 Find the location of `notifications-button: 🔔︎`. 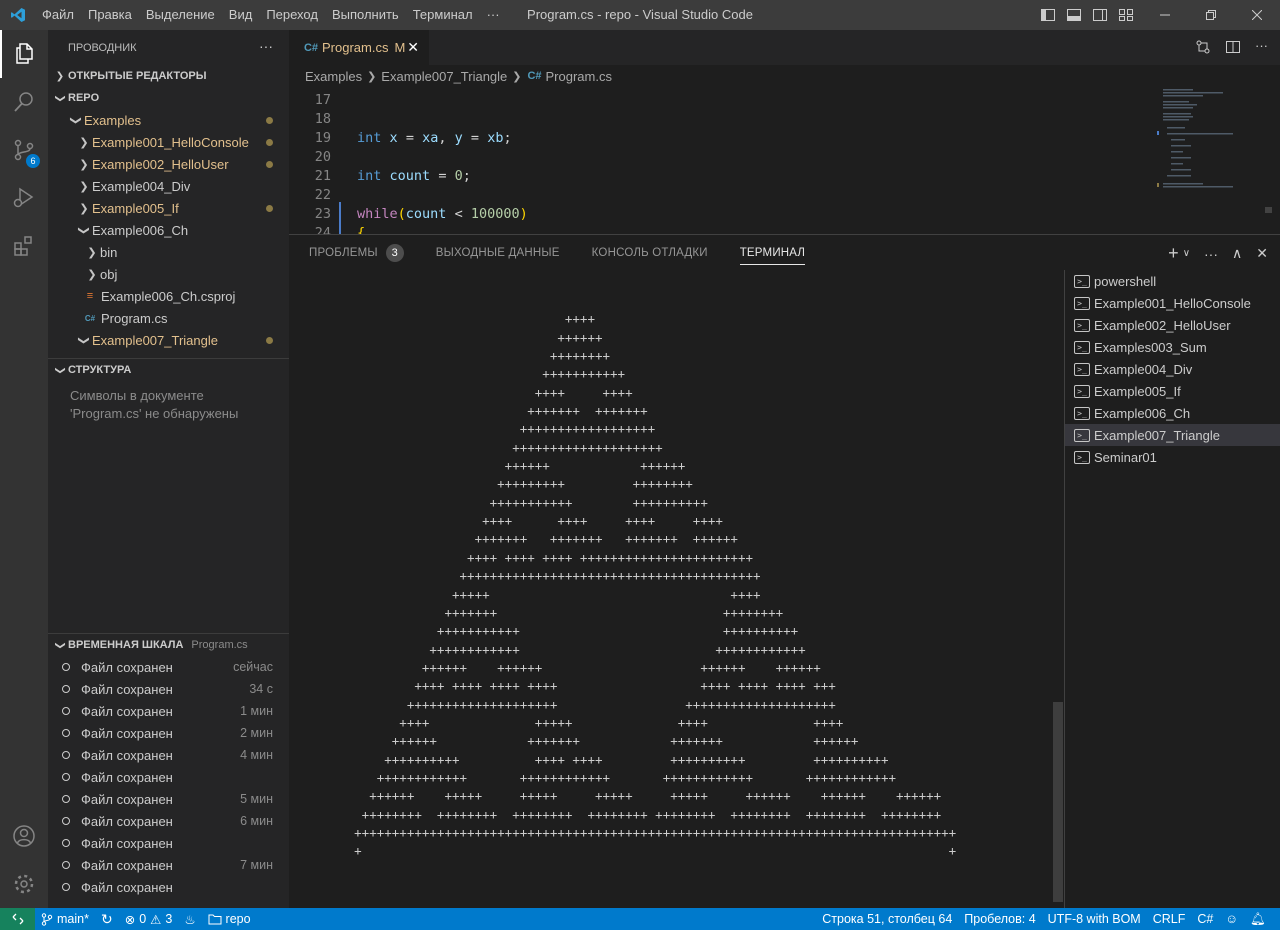

notifications-button: 🔔︎ is located at coordinates (1258, 919).